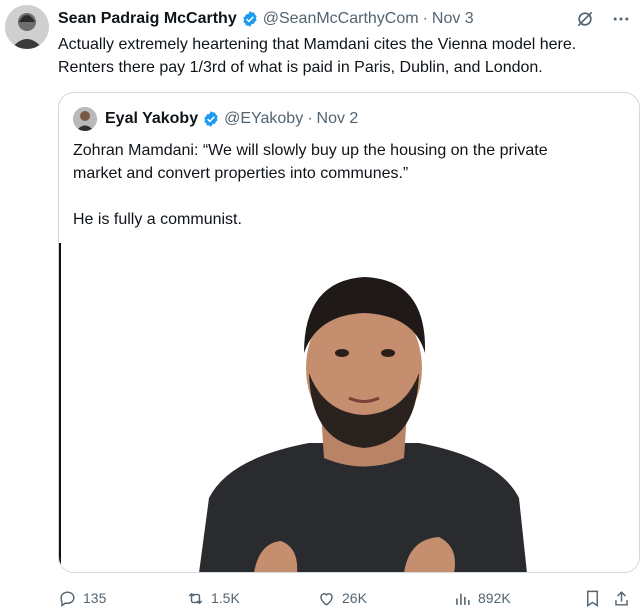  I want to click on tweet-actions: 135 1.5K 26K 892K, so click(349, 598).